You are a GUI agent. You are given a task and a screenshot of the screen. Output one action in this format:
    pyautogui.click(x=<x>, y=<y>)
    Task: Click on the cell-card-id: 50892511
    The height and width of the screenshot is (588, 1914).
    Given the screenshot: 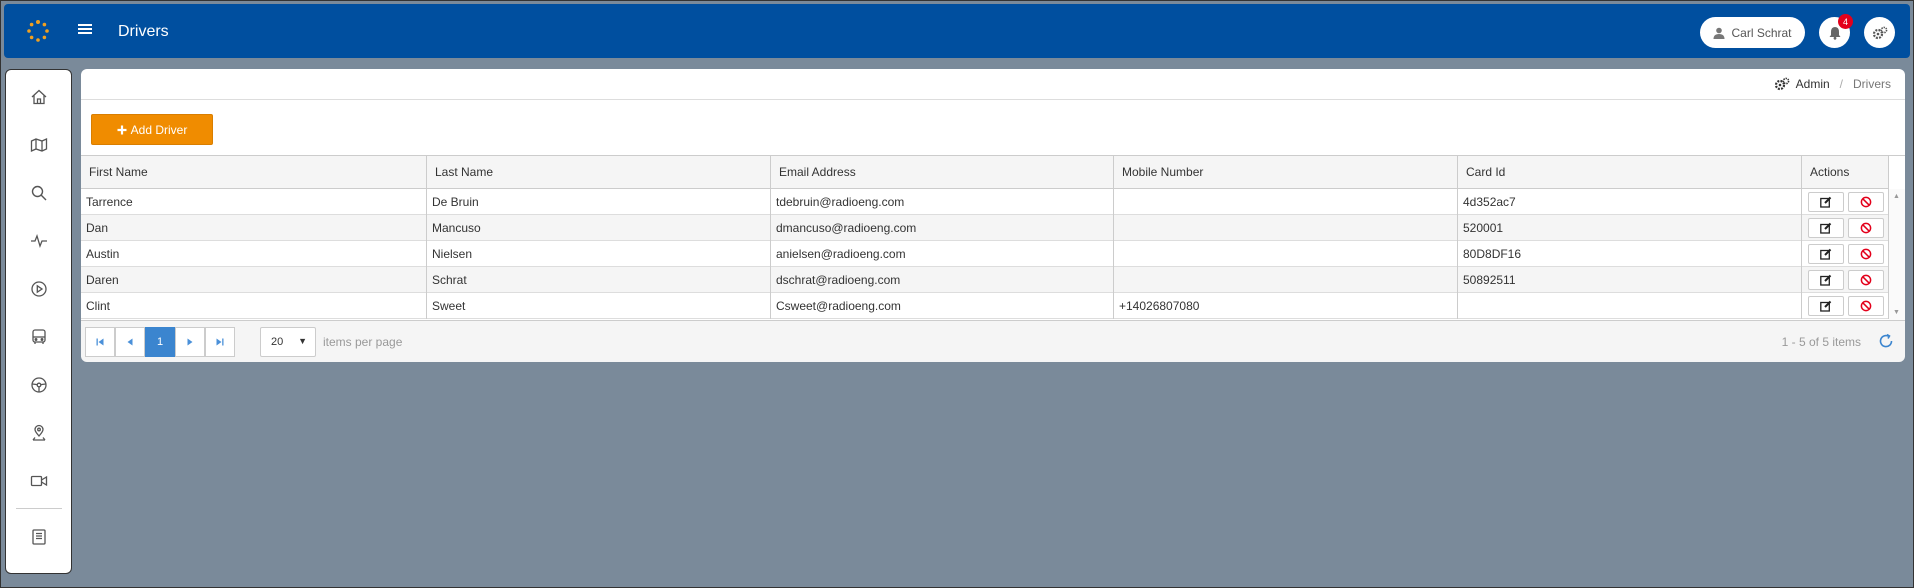 What is the action you would take?
    pyautogui.click(x=1630, y=280)
    